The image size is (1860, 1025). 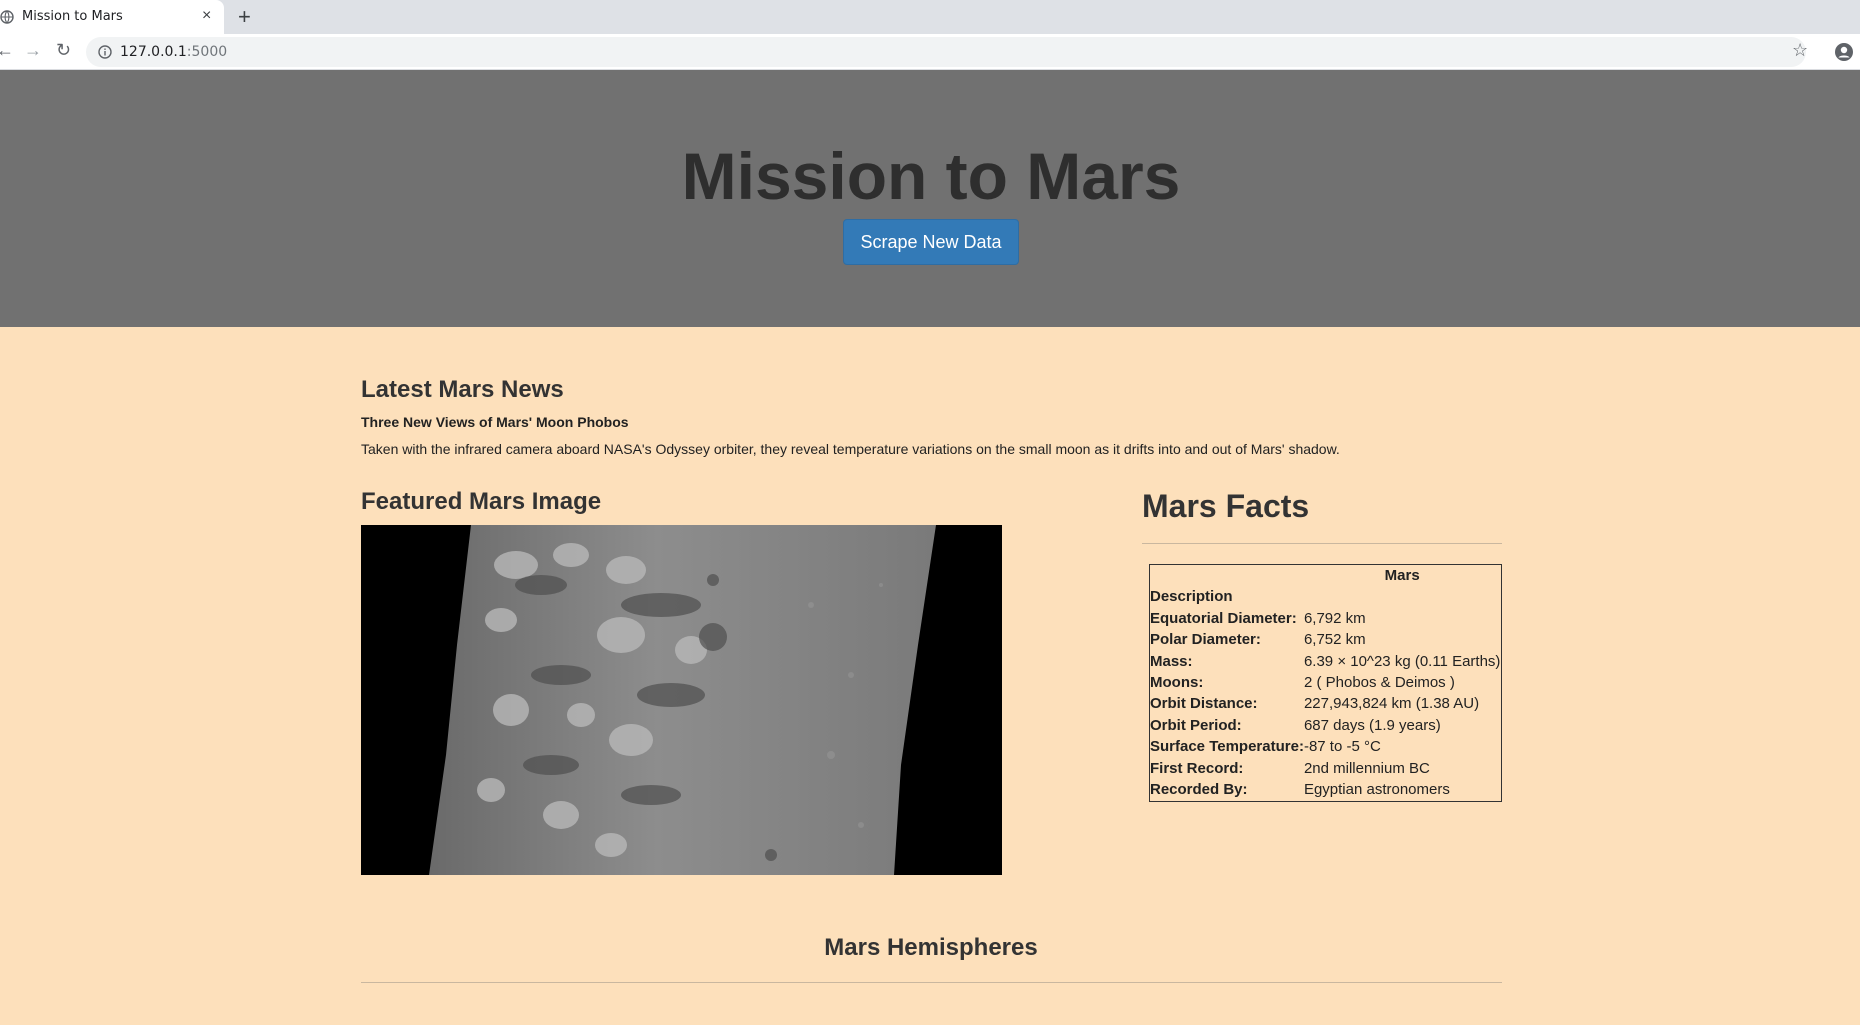 What do you see at coordinates (1227, 747) in the screenshot?
I see `fact-label: Surface Temperature:` at bounding box center [1227, 747].